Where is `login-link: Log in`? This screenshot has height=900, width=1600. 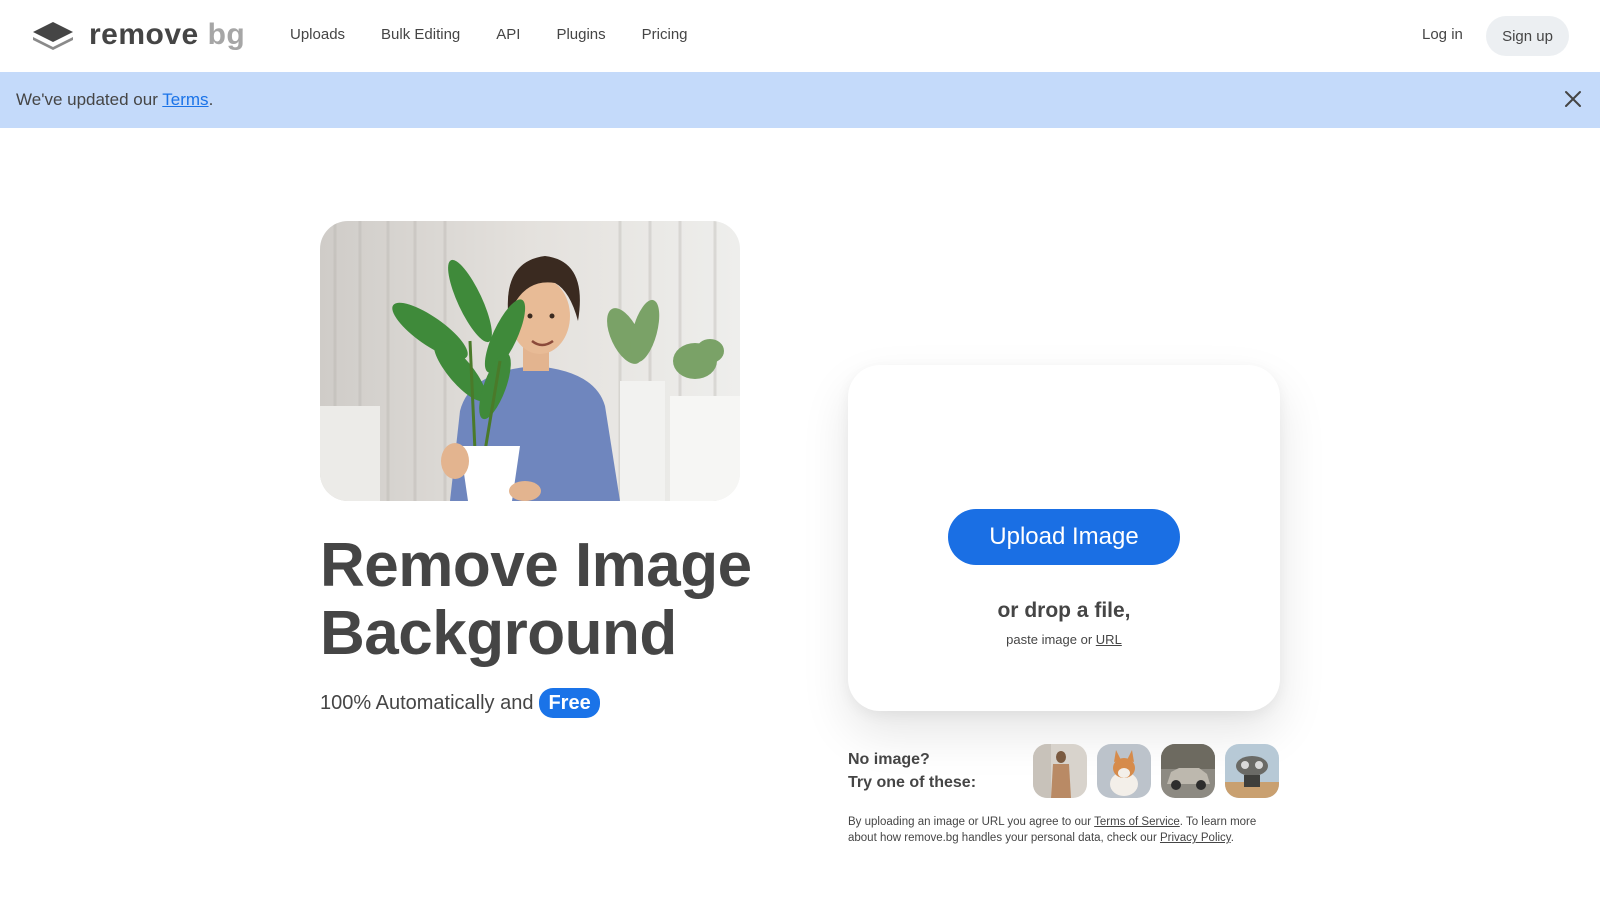
login-link: Log in is located at coordinates (1442, 35).